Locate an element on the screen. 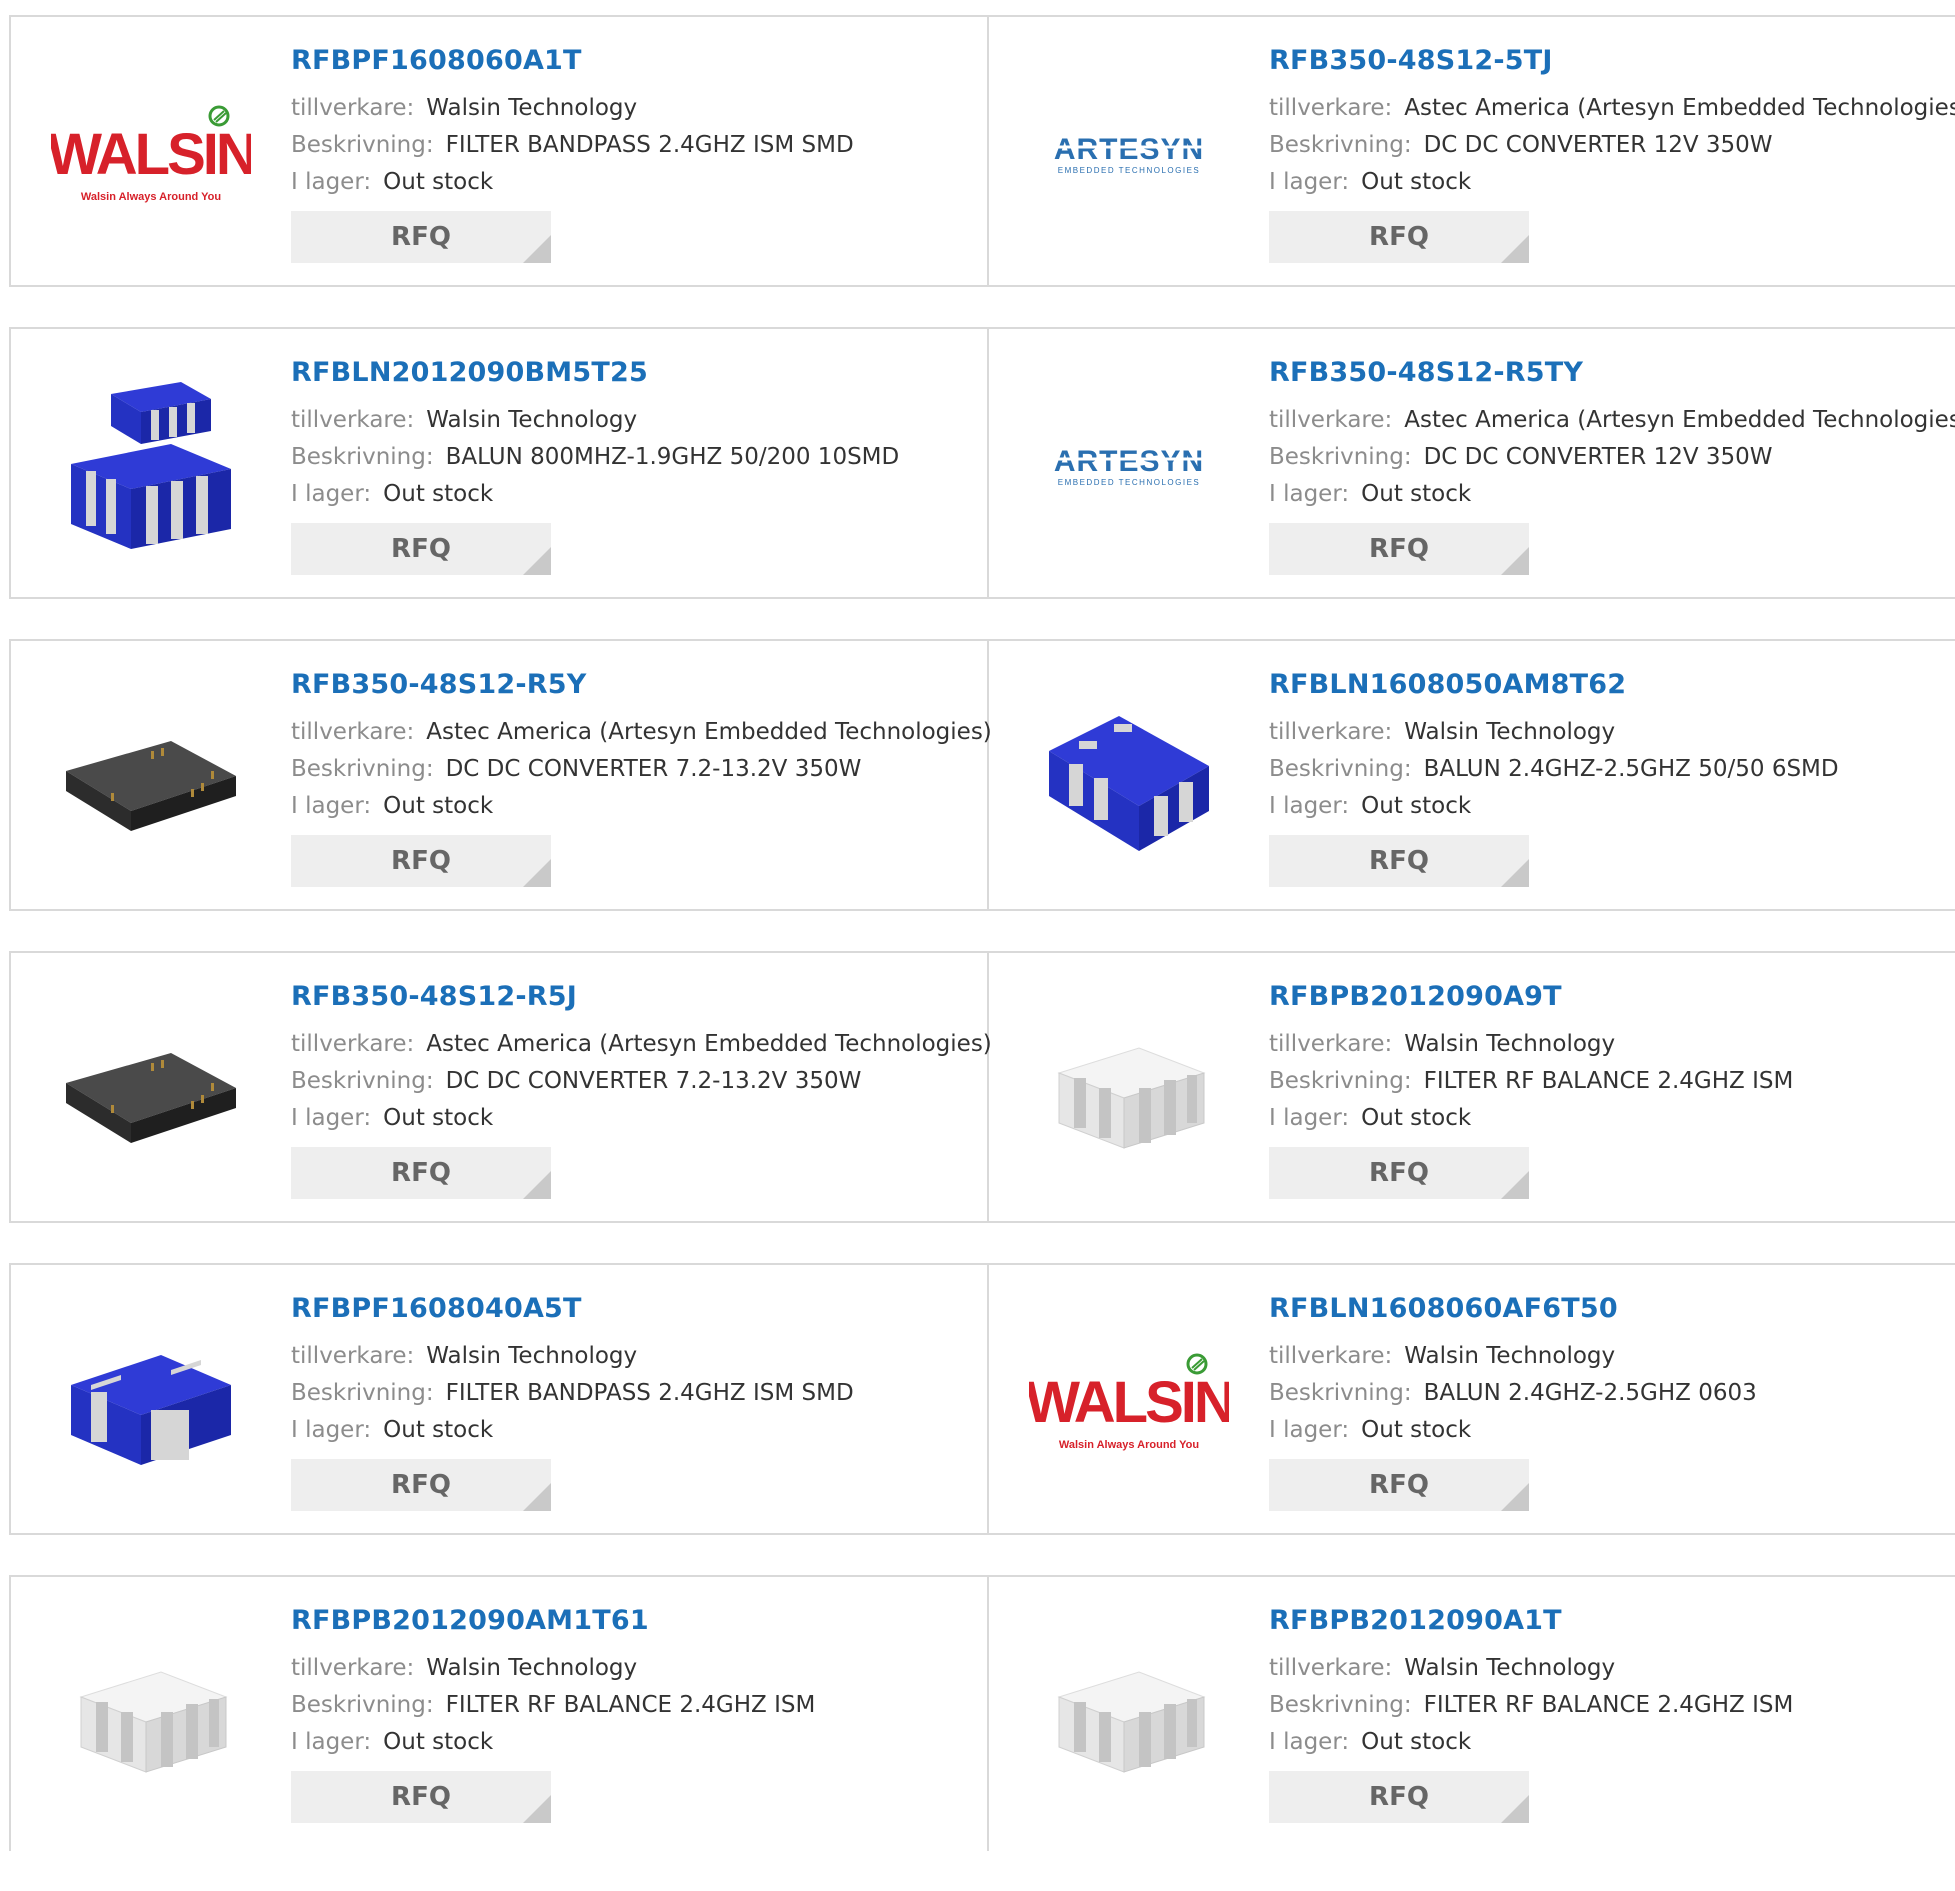 This screenshot has width=1955, height=1891. part-number-link: RFB350-48S12-R5TY is located at coordinates (1612, 372).